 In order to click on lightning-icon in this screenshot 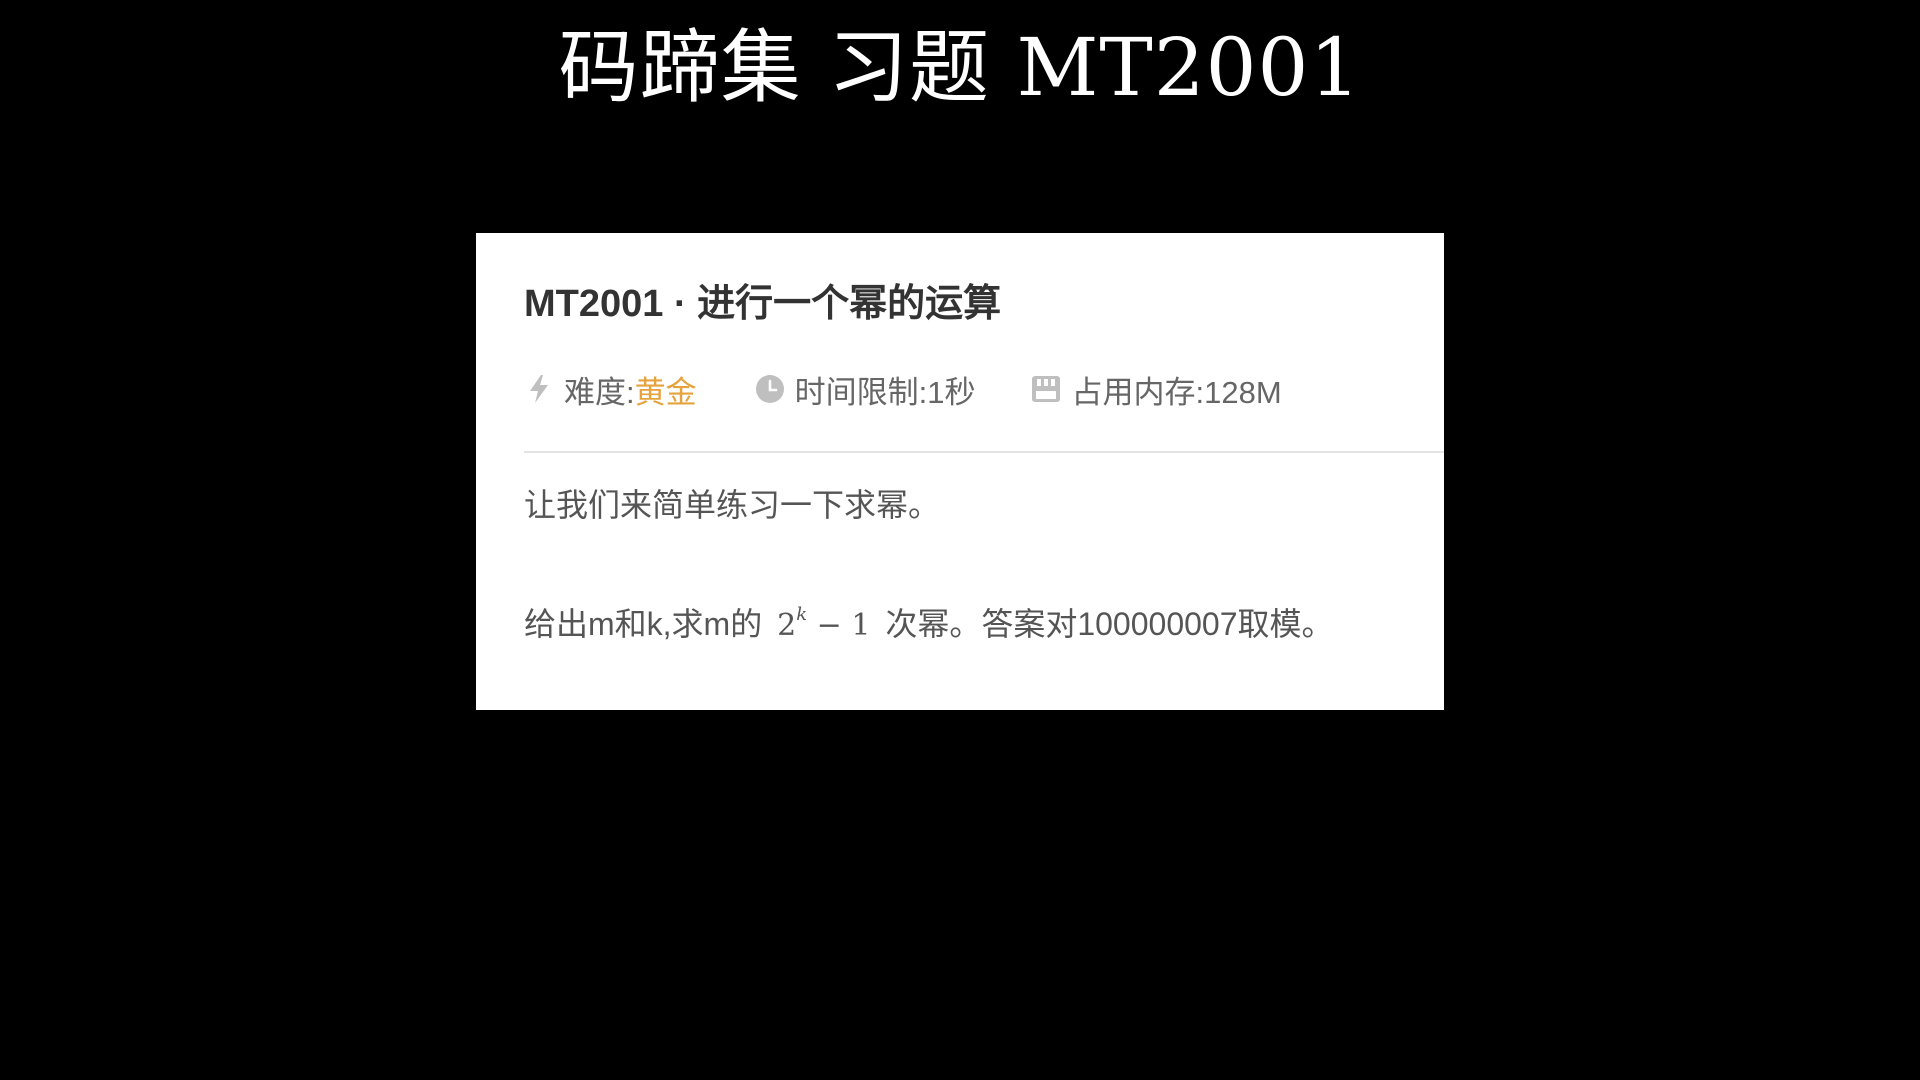, I will do `click(539, 389)`.